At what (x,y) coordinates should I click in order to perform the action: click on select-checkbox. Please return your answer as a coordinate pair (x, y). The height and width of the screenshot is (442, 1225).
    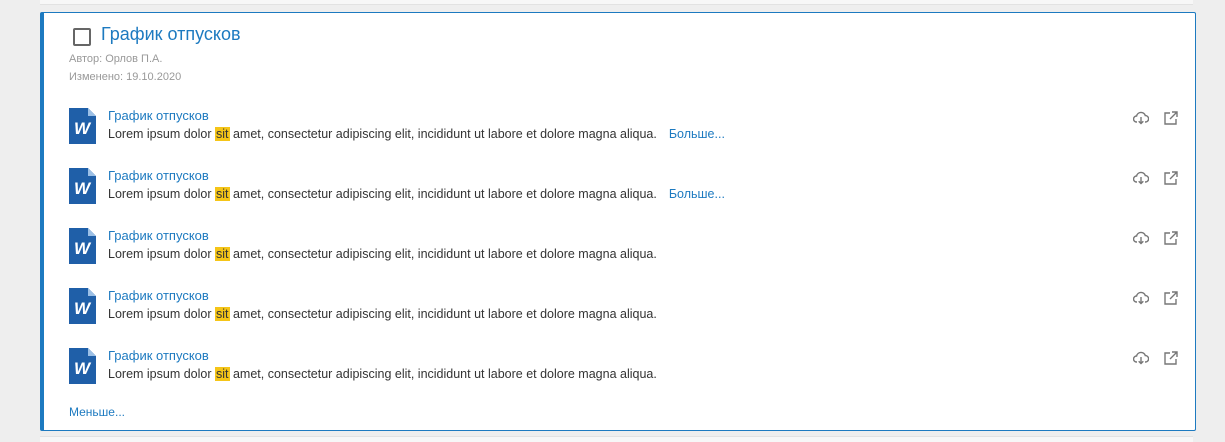
    Looking at the image, I should click on (82, 37).